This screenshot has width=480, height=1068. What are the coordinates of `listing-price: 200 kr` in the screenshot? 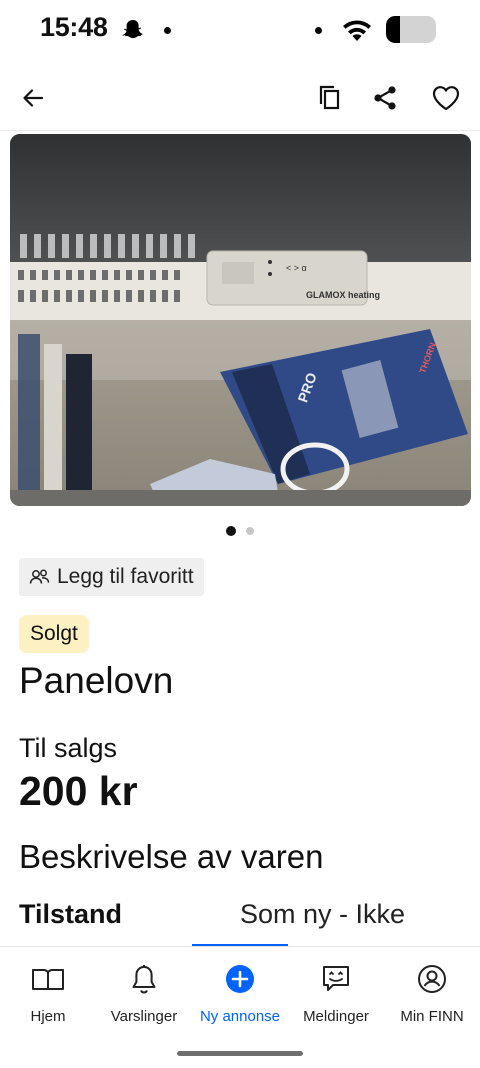 It's located at (78, 791).